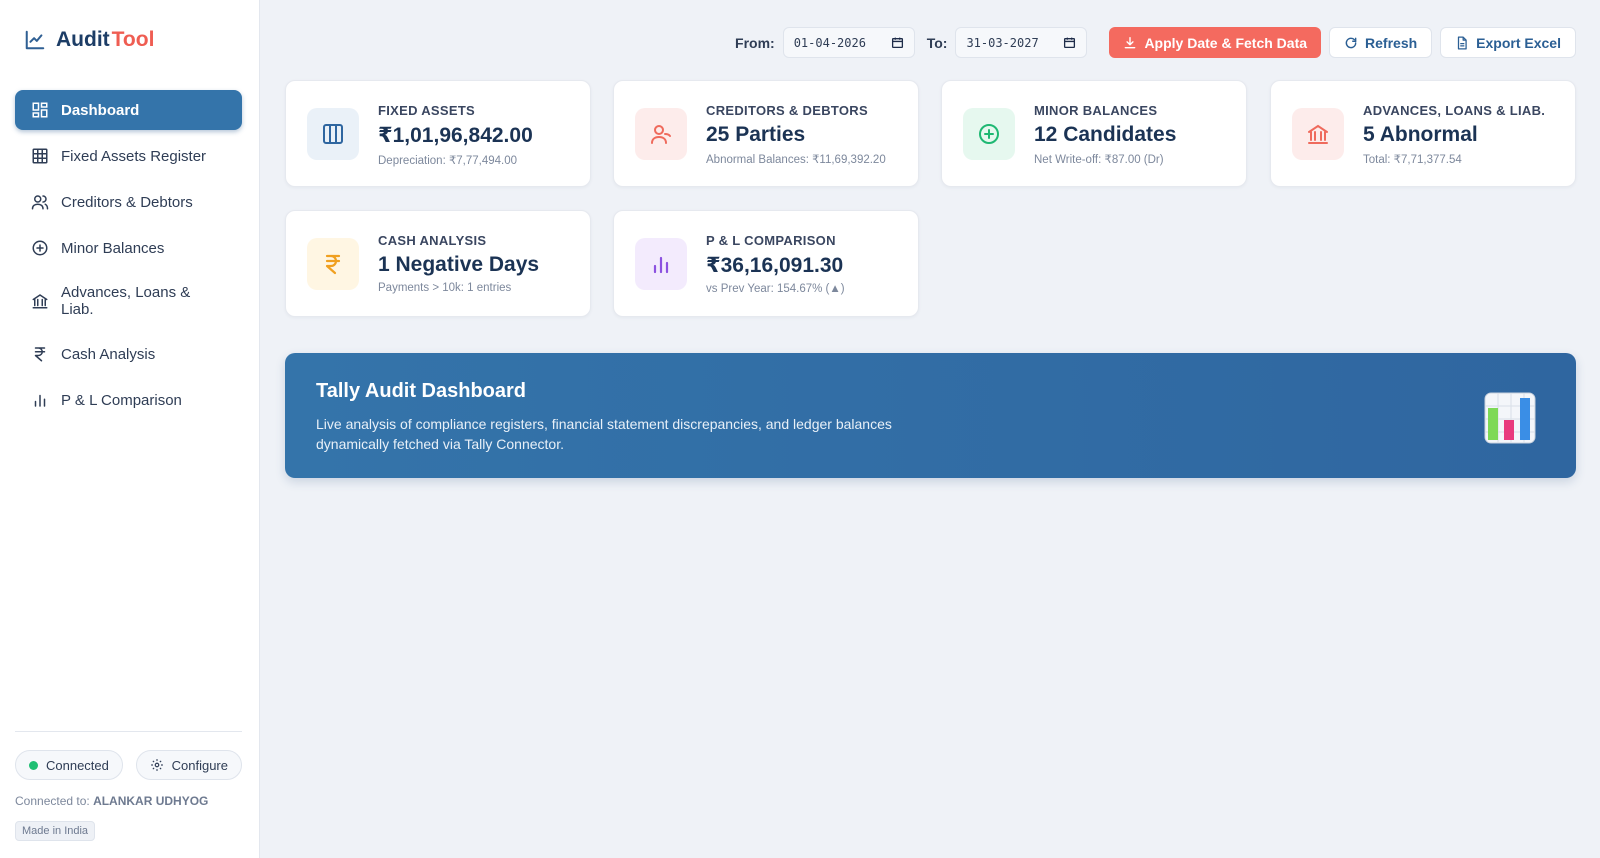 The height and width of the screenshot is (858, 1600). Describe the element at coordinates (448, 161) in the screenshot. I see `card-subtext: Depreciation: ₹7,77,494.00` at that location.